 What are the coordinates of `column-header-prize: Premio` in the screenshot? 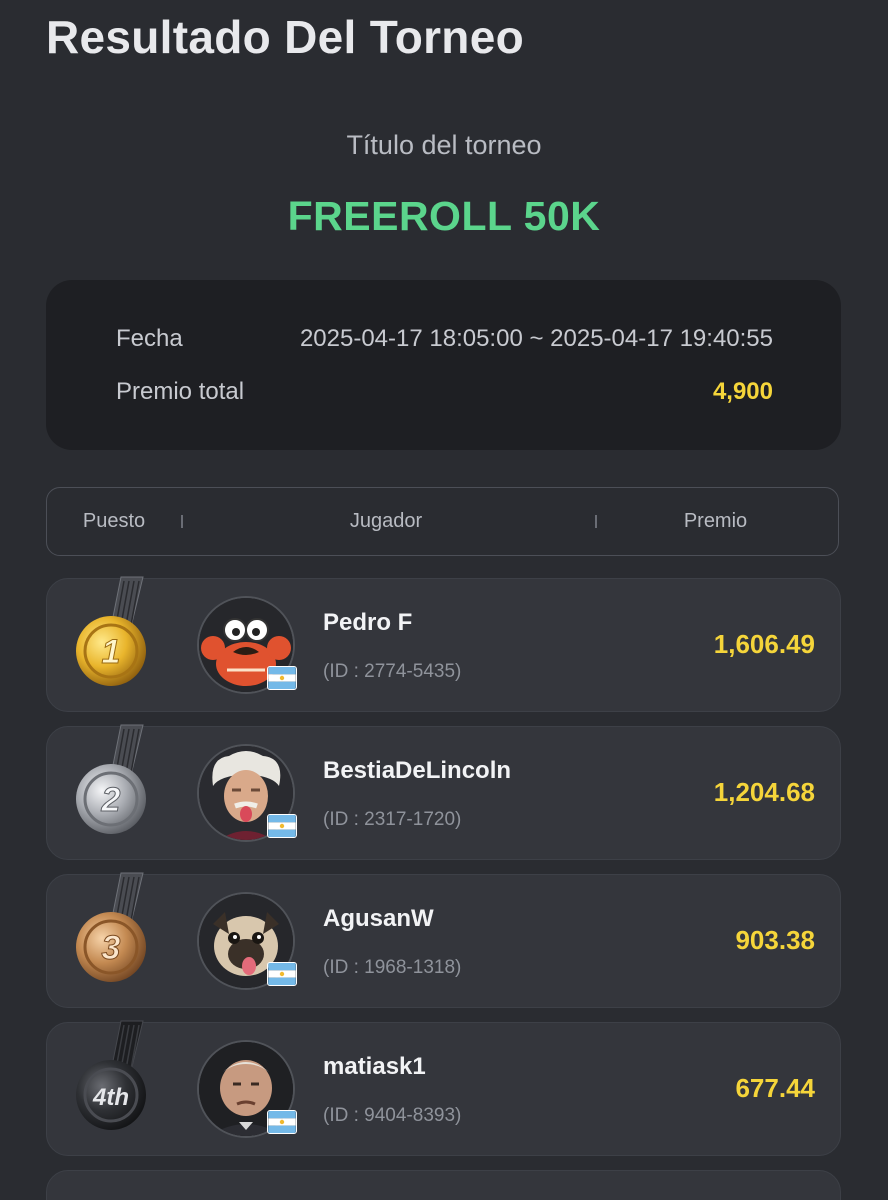 It's located at (715, 521).